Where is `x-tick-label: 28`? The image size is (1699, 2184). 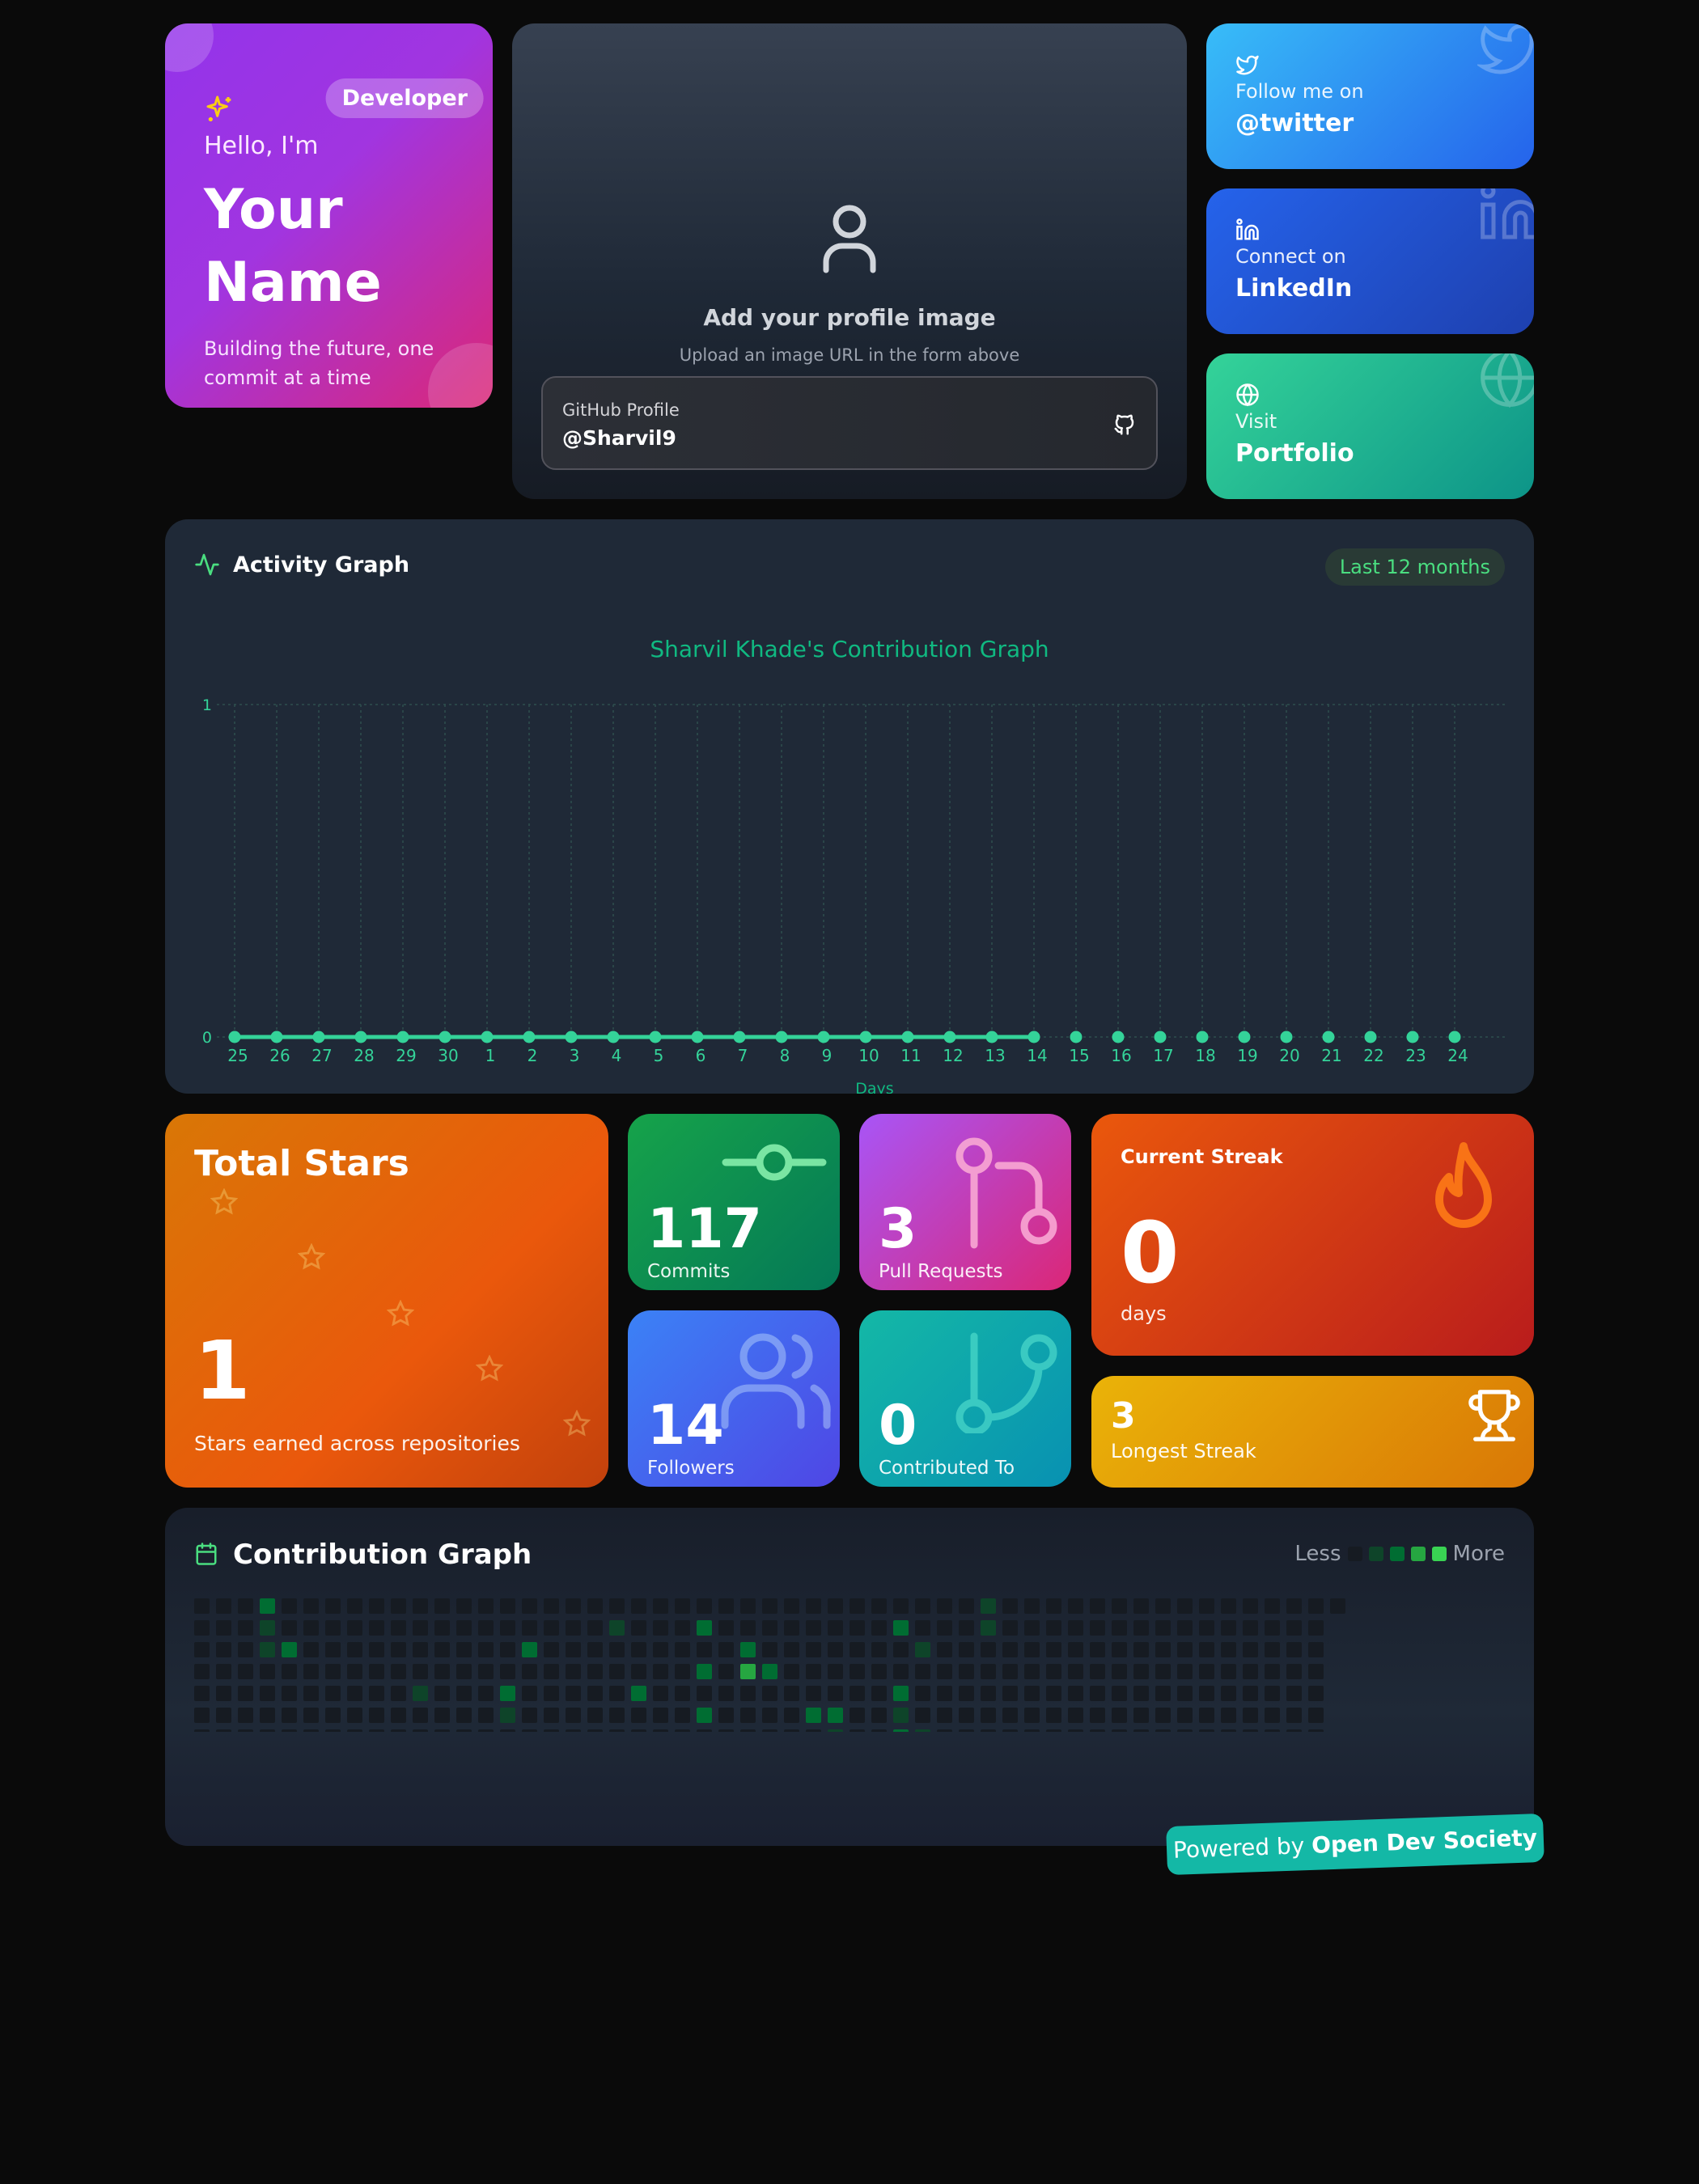 x-tick-label: 28 is located at coordinates (364, 1055).